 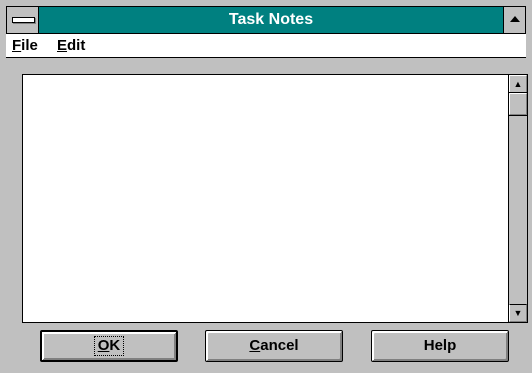 I want to click on help-button-label: Help, so click(x=440, y=345).